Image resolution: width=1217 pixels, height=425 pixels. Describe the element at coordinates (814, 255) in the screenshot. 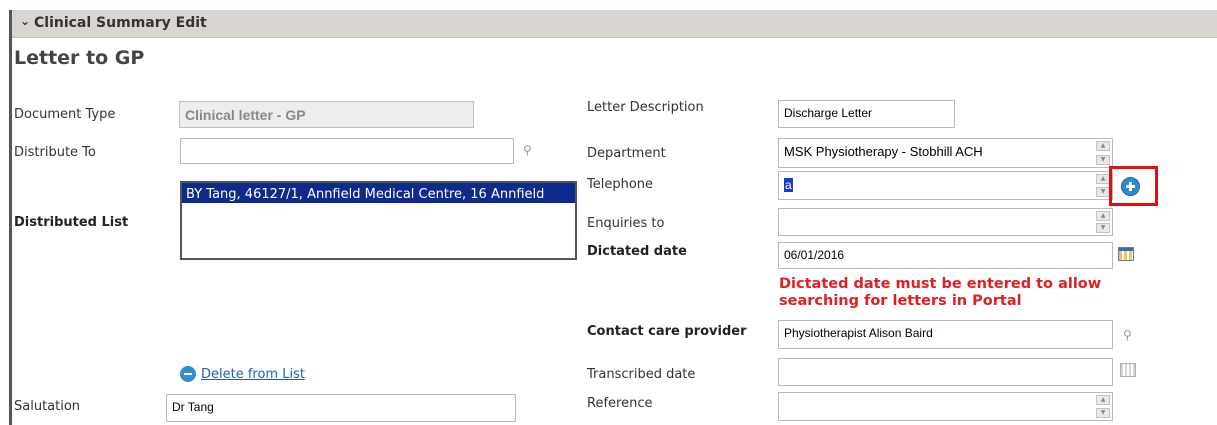

I see `dictated-date-value: 06/01/2016` at that location.